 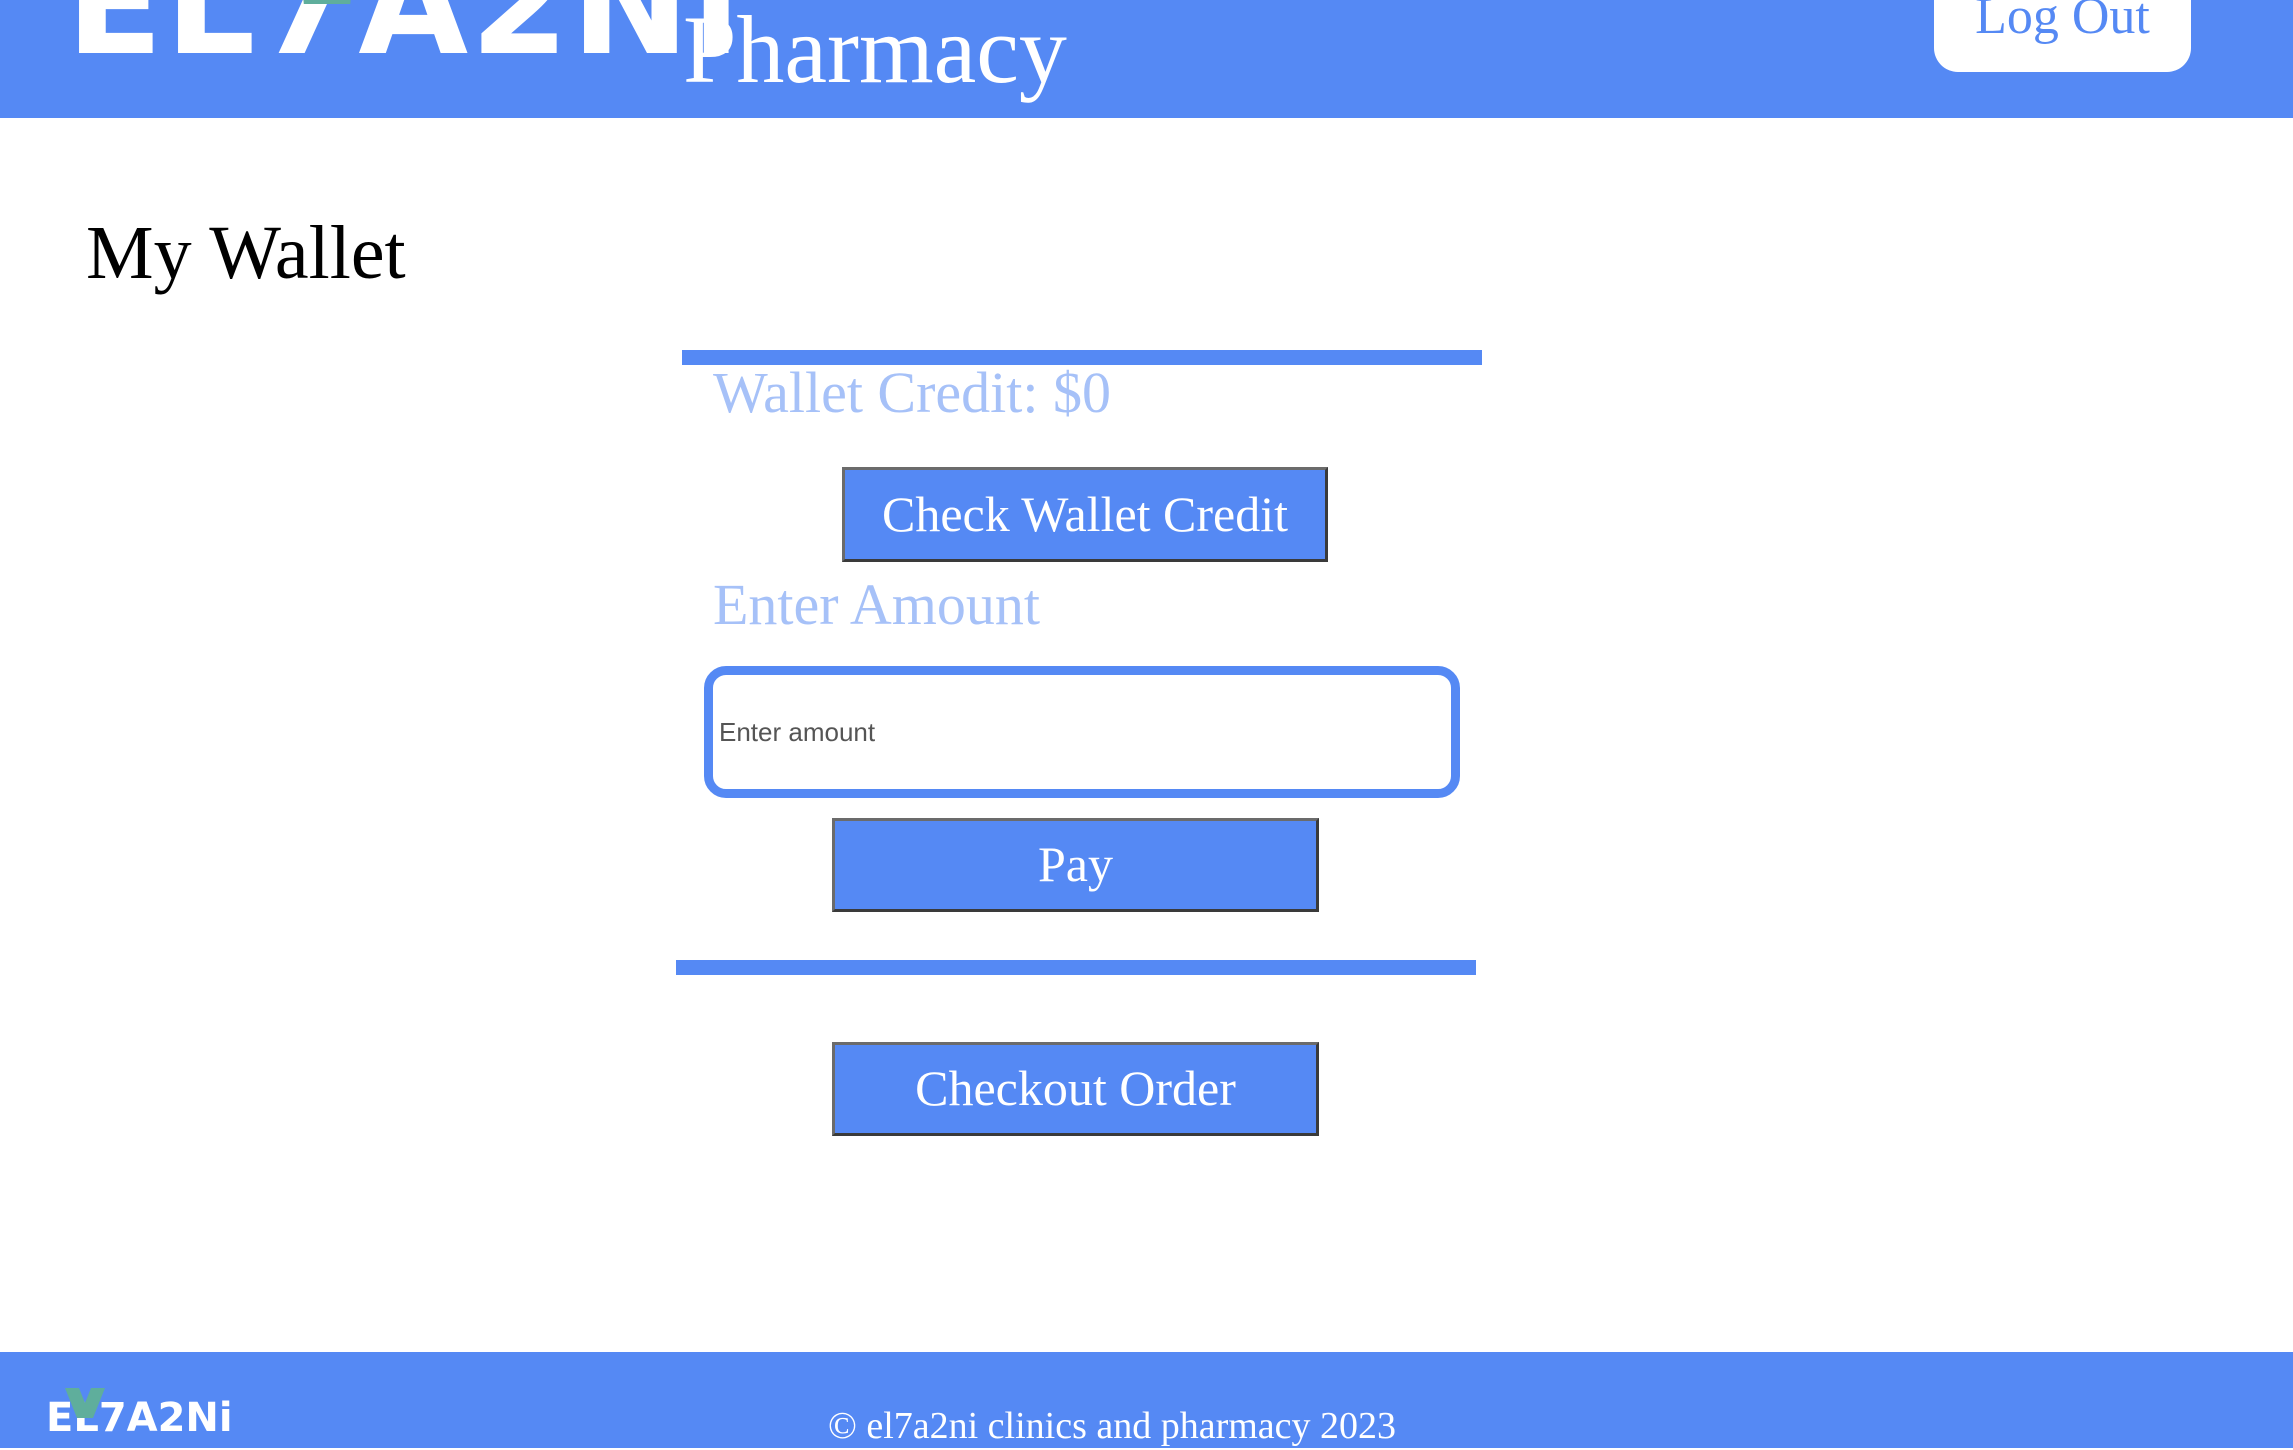 I want to click on checkout-order-button: Checkout Order, so click(x=1075, y=1089).